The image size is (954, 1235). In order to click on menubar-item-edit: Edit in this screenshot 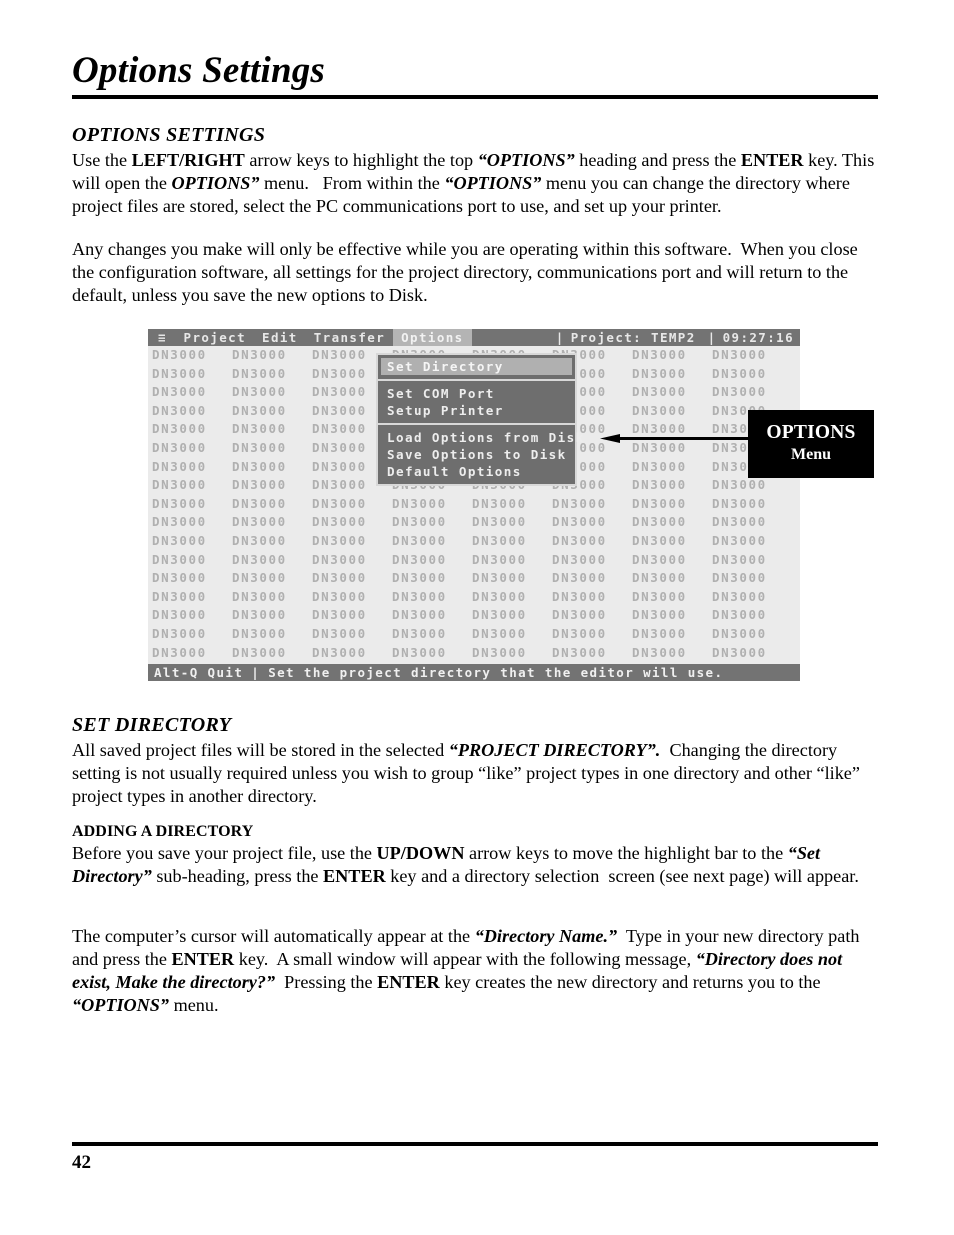, I will do `click(280, 337)`.